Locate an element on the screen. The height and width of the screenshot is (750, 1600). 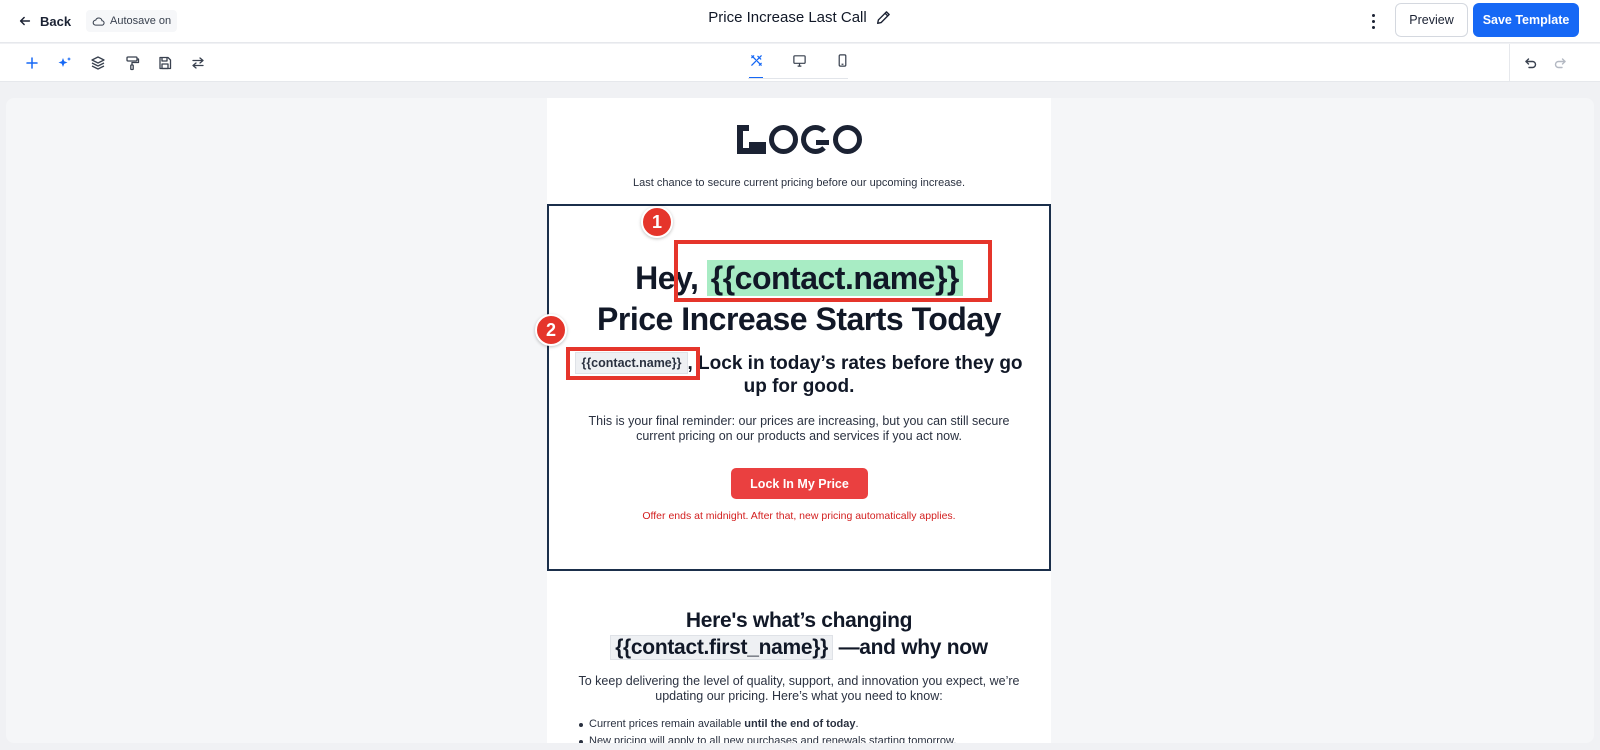
lock-in-price-button: Lock In My Price is located at coordinates (799, 483).